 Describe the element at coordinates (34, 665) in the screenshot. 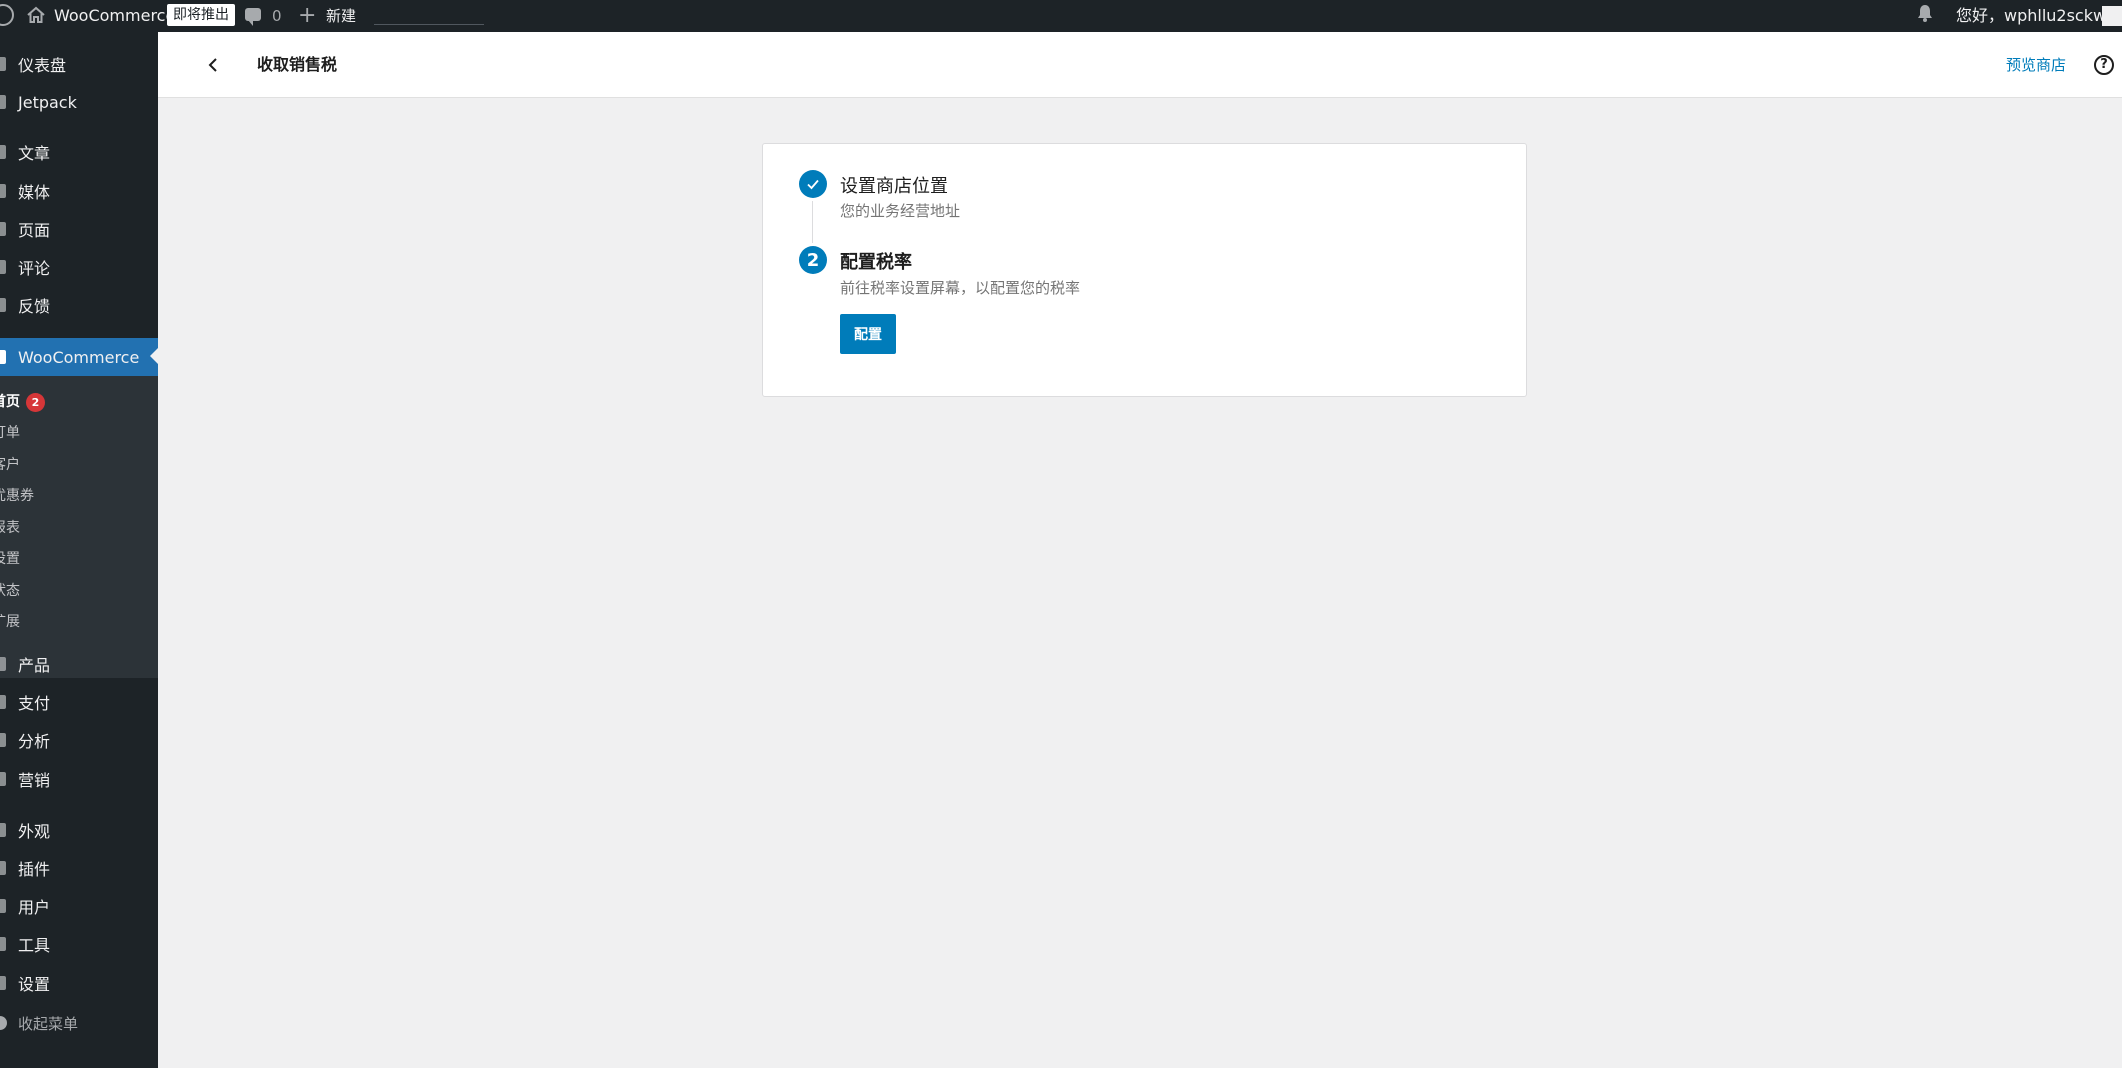

I see `sidebar-item-label: 产品` at that location.